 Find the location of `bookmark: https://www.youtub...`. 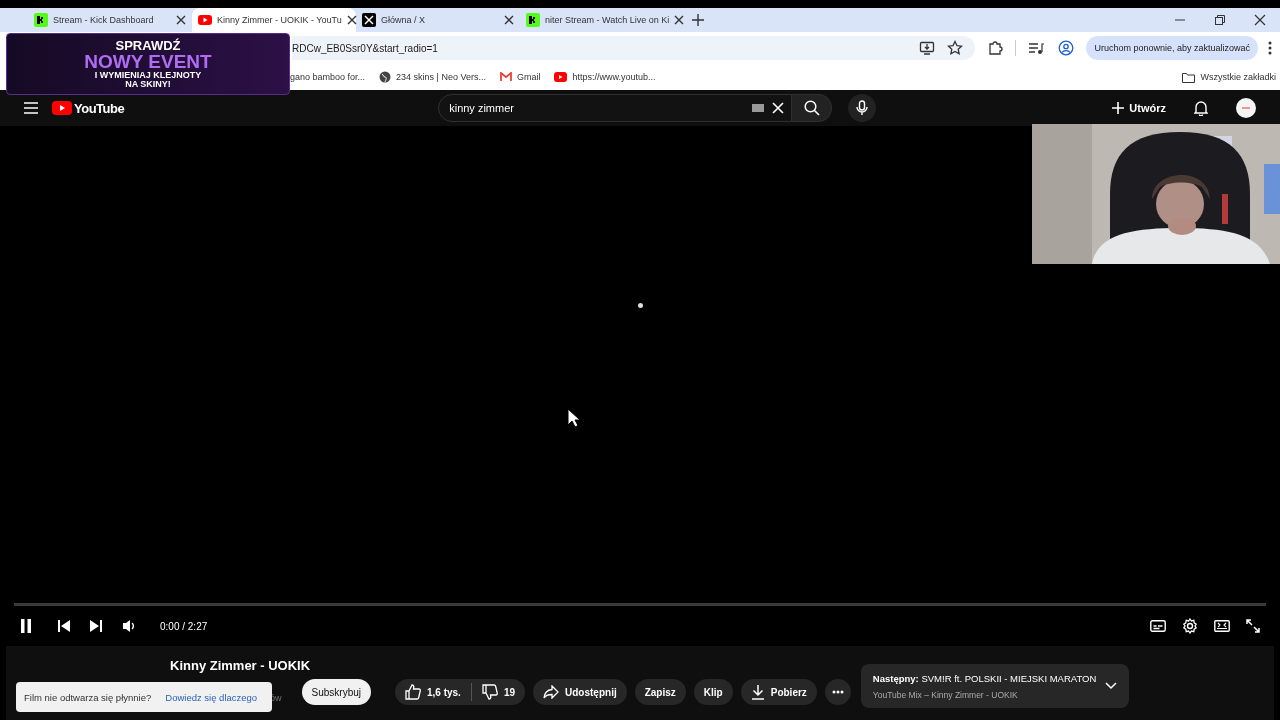

bookmark: https://www.youtub... is located at coordinates (605, 77).